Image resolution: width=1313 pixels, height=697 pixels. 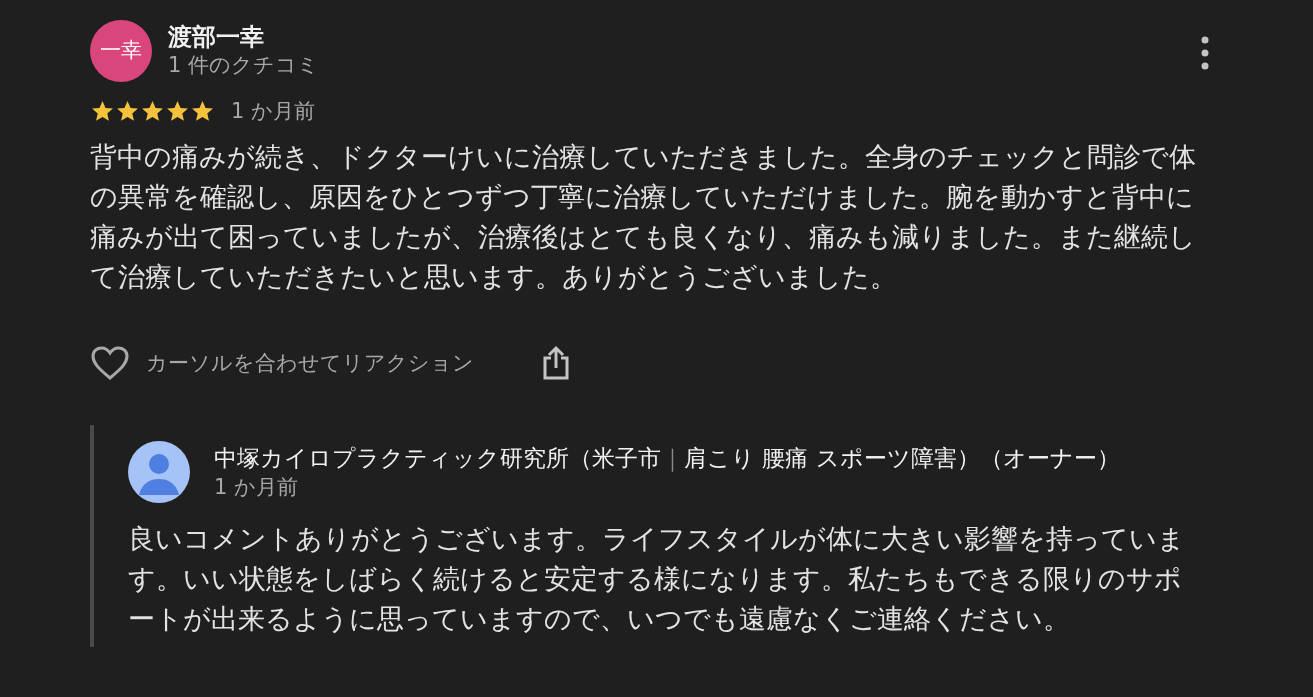 I want to click on share-icon, so click(x=556, y=363).